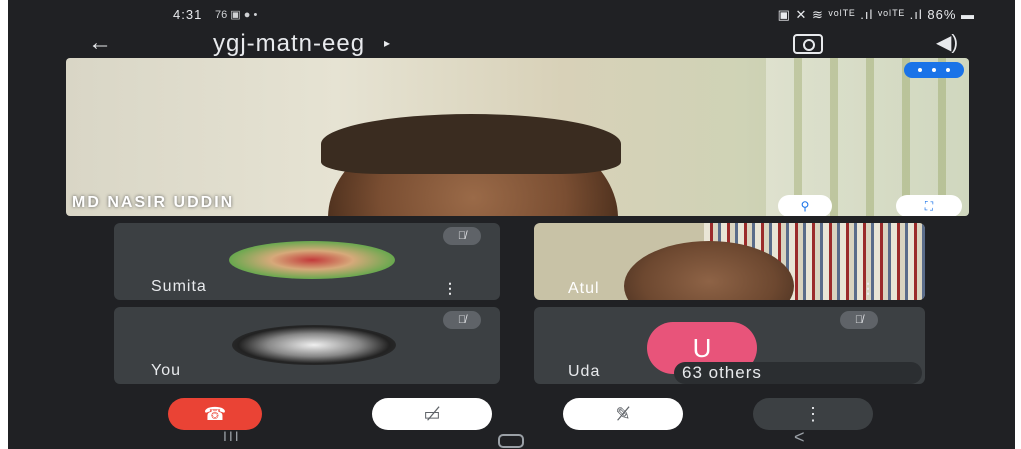 The width and height of the screenshot is (1021, 449). Describe the element at coordinates (432, 414) in the screenshot. I see `camera-off-button: ▭̸` at that location.